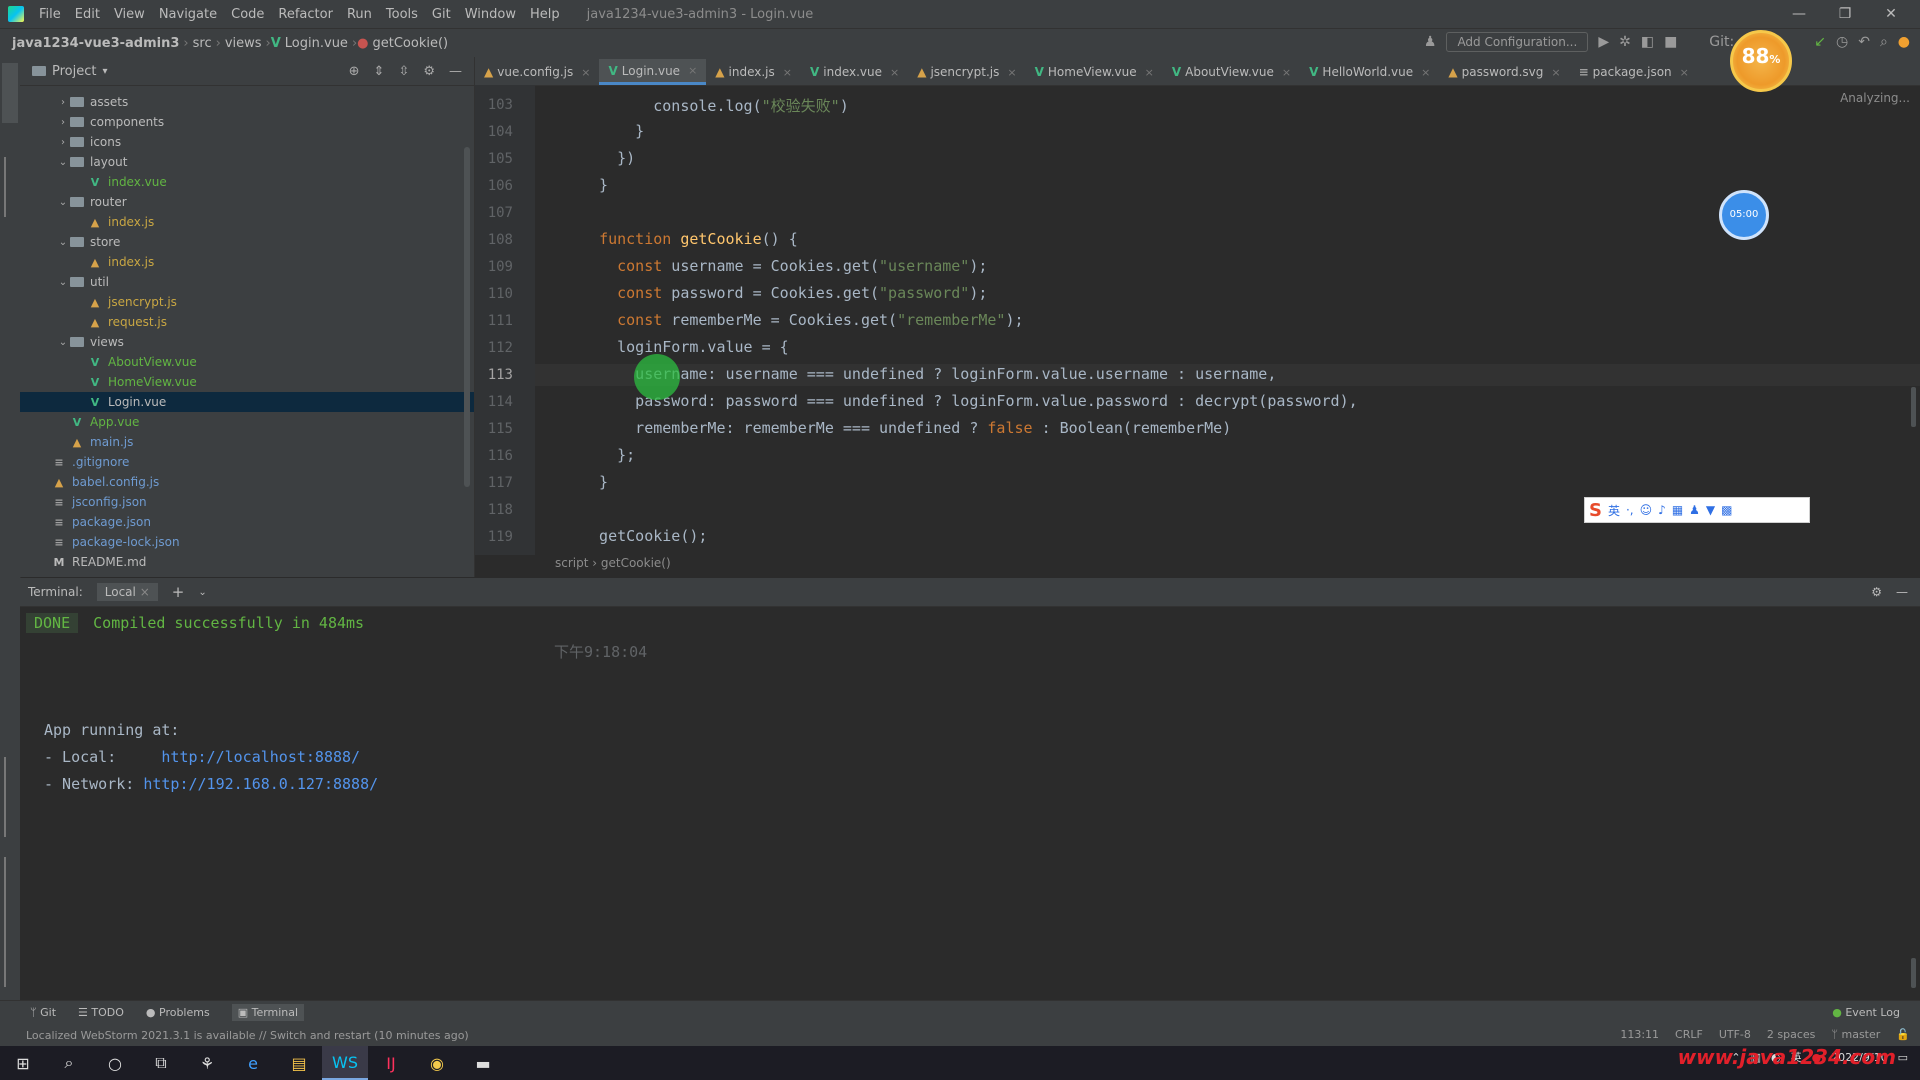  Describe the element at coordinates (247, 162) in the screenshot. I see `tree-folder: ⌄ layout` at that location.